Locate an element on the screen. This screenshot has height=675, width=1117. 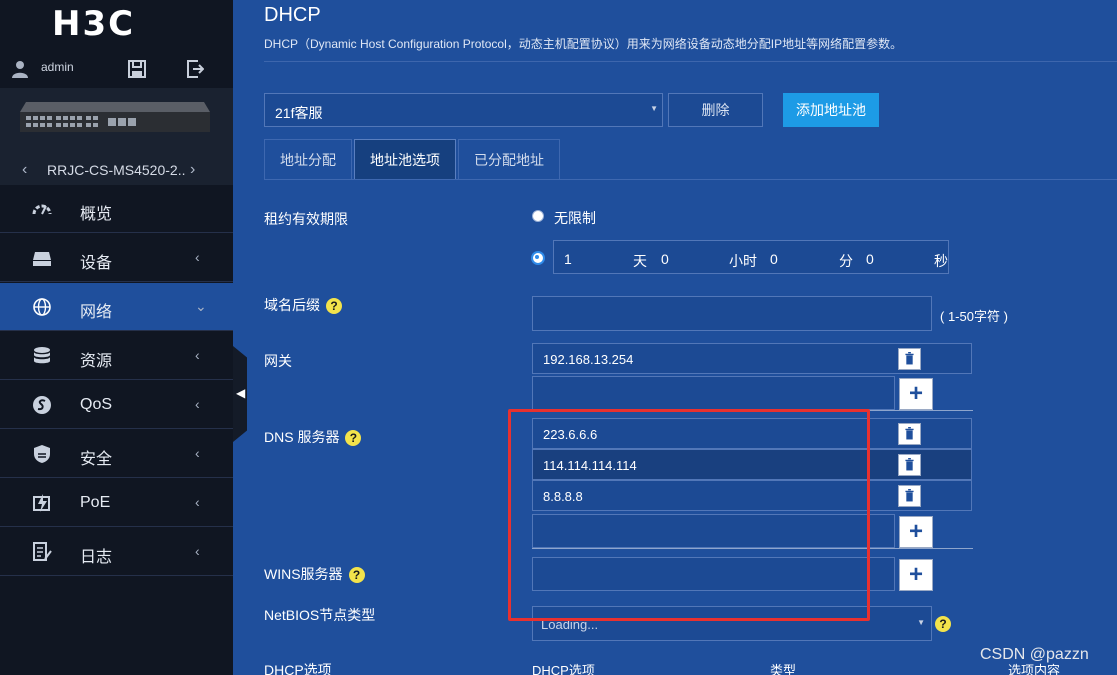
watermark: CSDN @pazzn is located at coordinates (1034, 654).